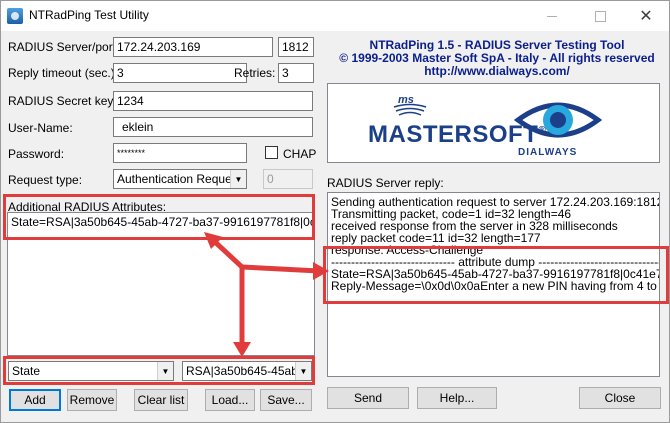 This screenshot has width=670, height=423. What do you see at coordinates (288, 179) in the screenshot?
I see `request-id-input: 0` at bounding box center [288, 179].